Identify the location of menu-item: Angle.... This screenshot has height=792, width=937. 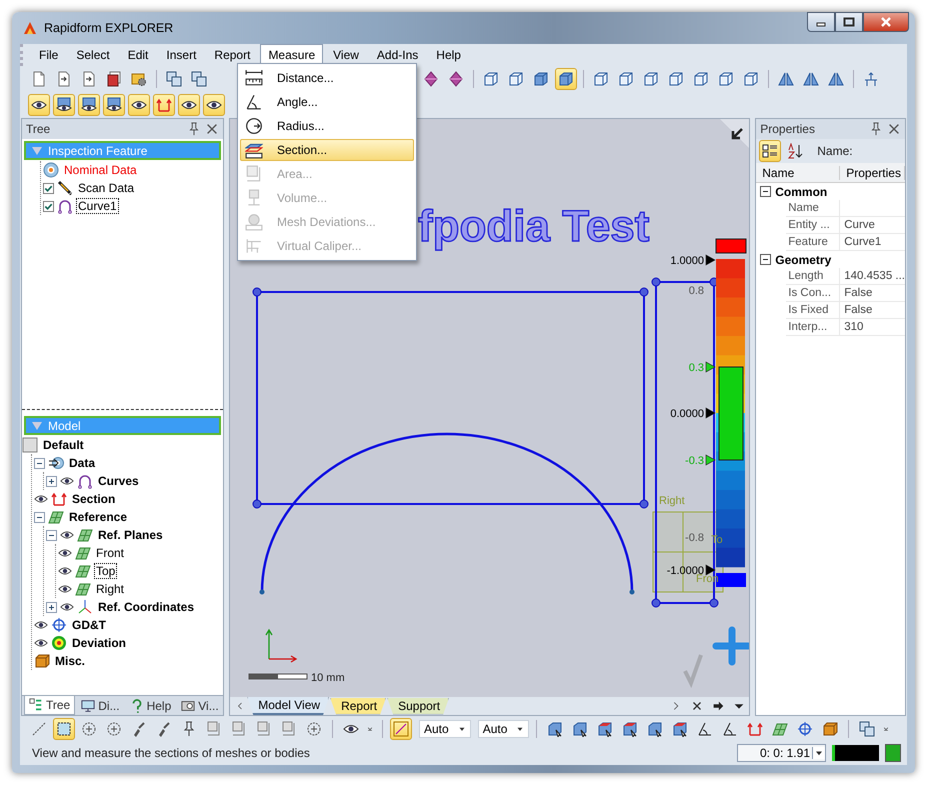
(327, 102).